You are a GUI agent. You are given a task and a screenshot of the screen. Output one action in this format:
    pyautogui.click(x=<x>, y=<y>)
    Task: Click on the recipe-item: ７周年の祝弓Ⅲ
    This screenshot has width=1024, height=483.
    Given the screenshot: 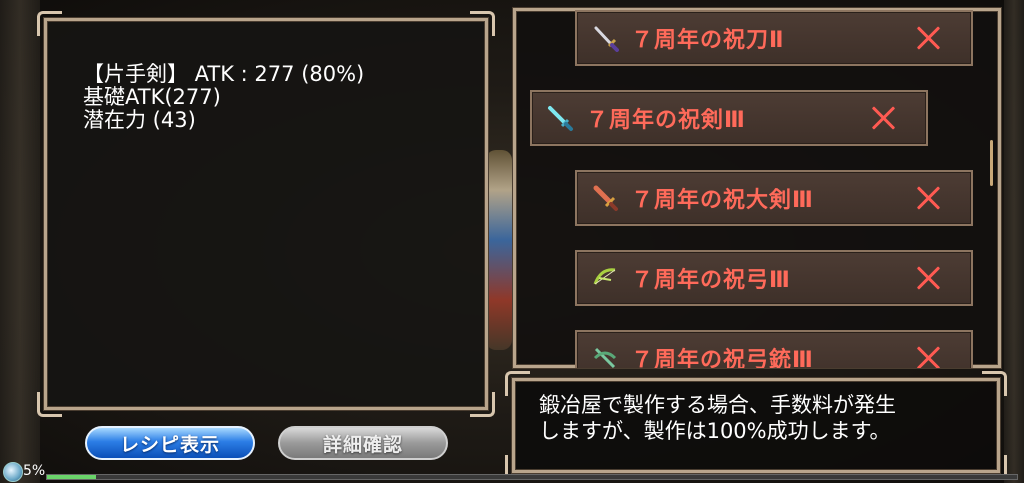 What is the action you would take?
    pyautogui.click(x=774, y=278)
    